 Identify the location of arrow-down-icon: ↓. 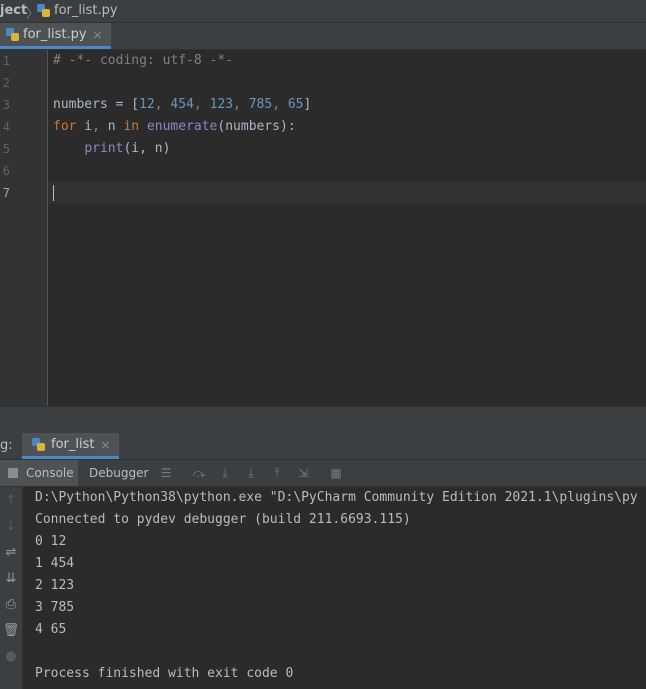
(11, 527).